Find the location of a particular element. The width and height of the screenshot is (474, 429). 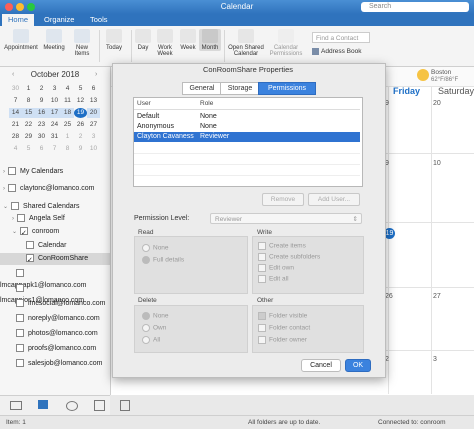

account-group: › claytonc@lomanco.com is located at coordinates (55, 189).